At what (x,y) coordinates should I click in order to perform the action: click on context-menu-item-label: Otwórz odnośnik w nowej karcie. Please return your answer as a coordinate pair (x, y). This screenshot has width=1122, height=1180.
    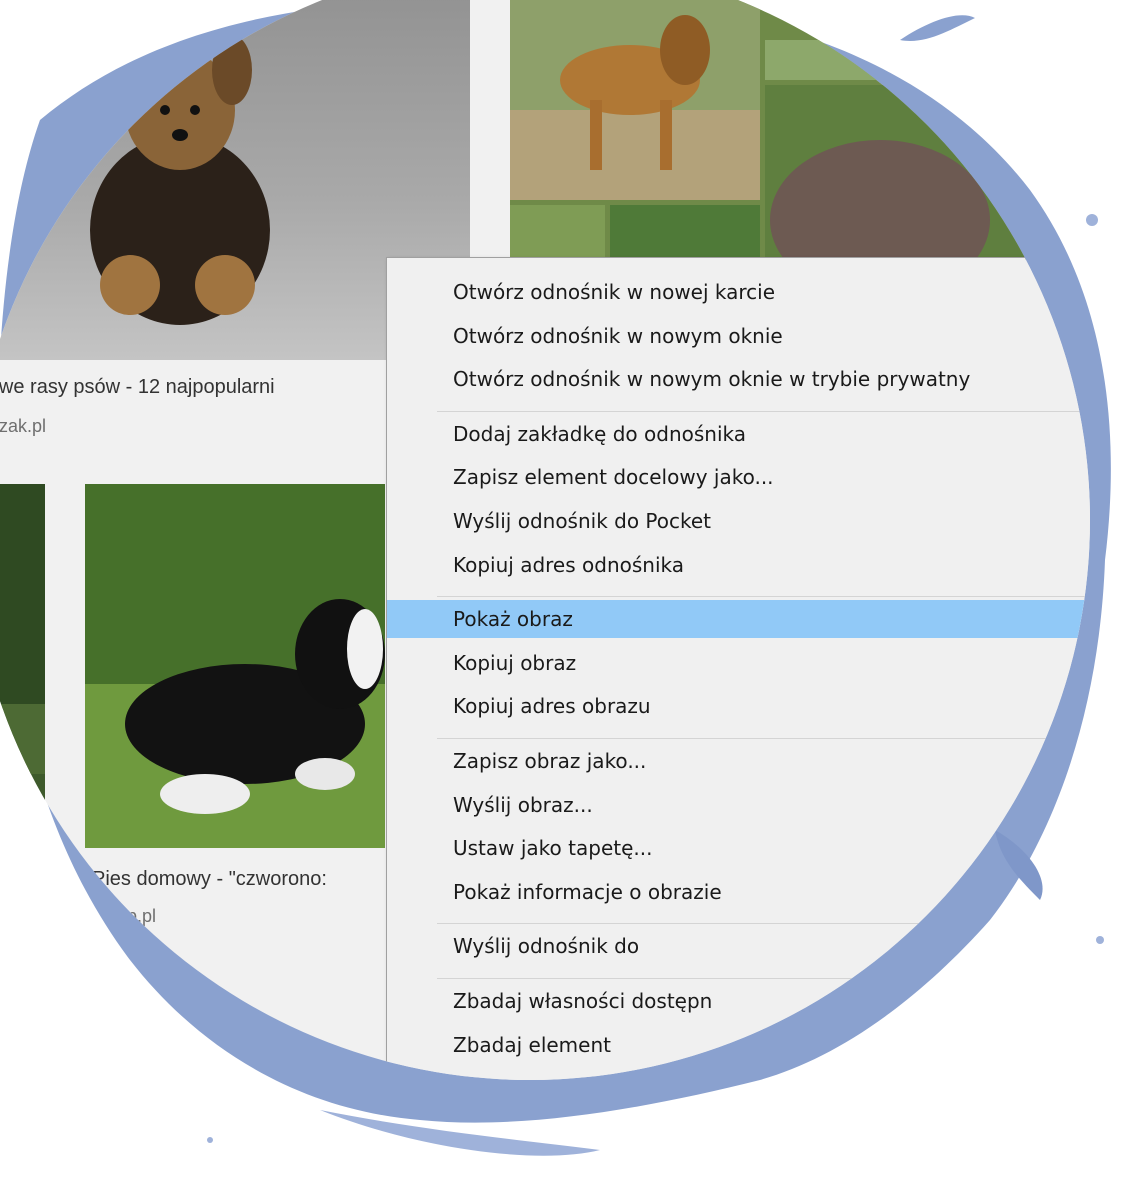
    Looking at the image, I should click on (614, 292).